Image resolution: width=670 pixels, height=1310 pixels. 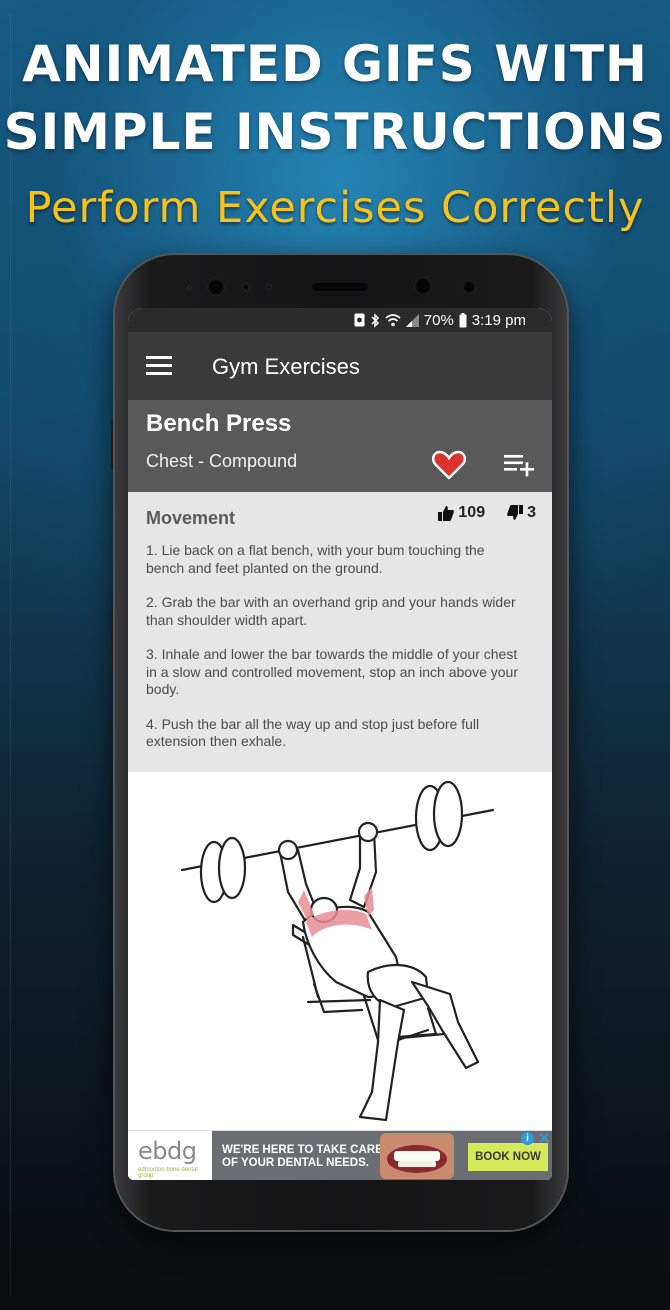 I want to click on hamburger-menu-icon, so click(x=159, y=366).